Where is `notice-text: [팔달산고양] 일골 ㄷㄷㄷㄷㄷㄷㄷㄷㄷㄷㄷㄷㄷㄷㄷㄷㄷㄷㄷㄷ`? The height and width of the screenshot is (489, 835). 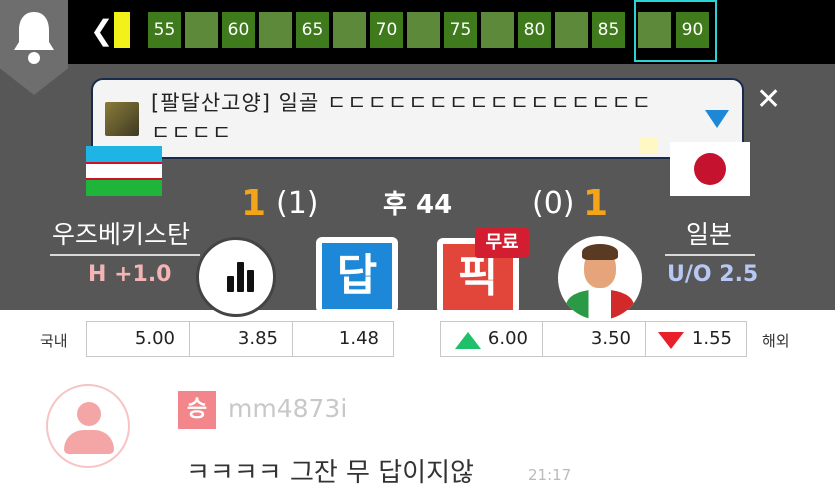 notice-text: [팔달산고양] 일골 ㄷㄷㄷㄷㄷㄷㄷㄷㄷㄷㄷㄷㄷㄷㄷㄷㄷㄷㄷㄷ is located at coordinates (402, 118).